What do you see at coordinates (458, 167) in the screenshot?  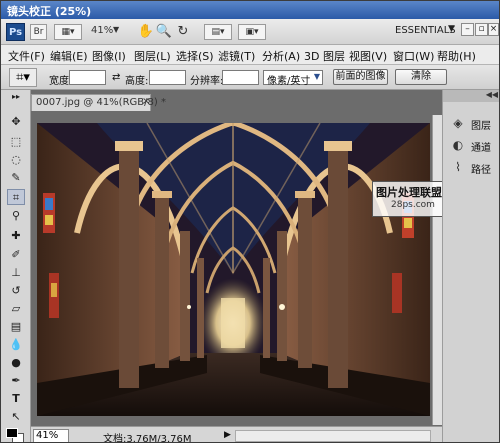 I see `paths-icon: ⌇` at bounding box center [458, 167].